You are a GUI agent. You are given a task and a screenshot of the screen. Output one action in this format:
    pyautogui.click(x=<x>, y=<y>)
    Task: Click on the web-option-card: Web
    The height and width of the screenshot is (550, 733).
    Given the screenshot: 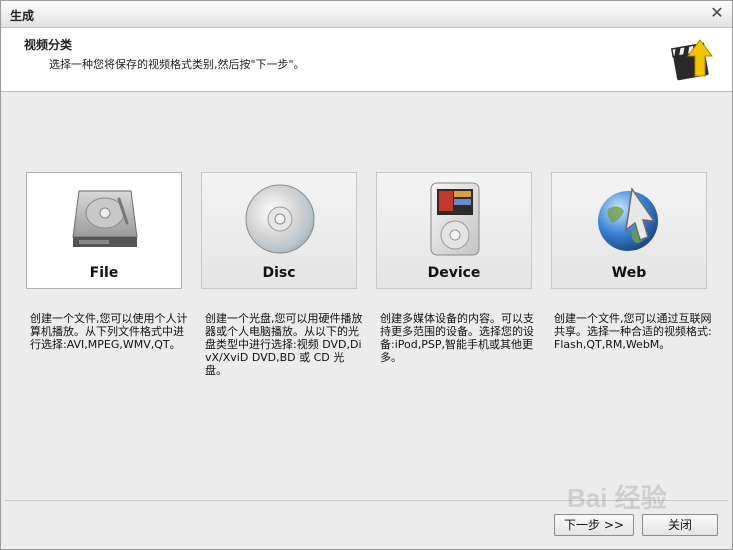 What is the action you would take?
    pyautogui.click(x=629, y=230)
    